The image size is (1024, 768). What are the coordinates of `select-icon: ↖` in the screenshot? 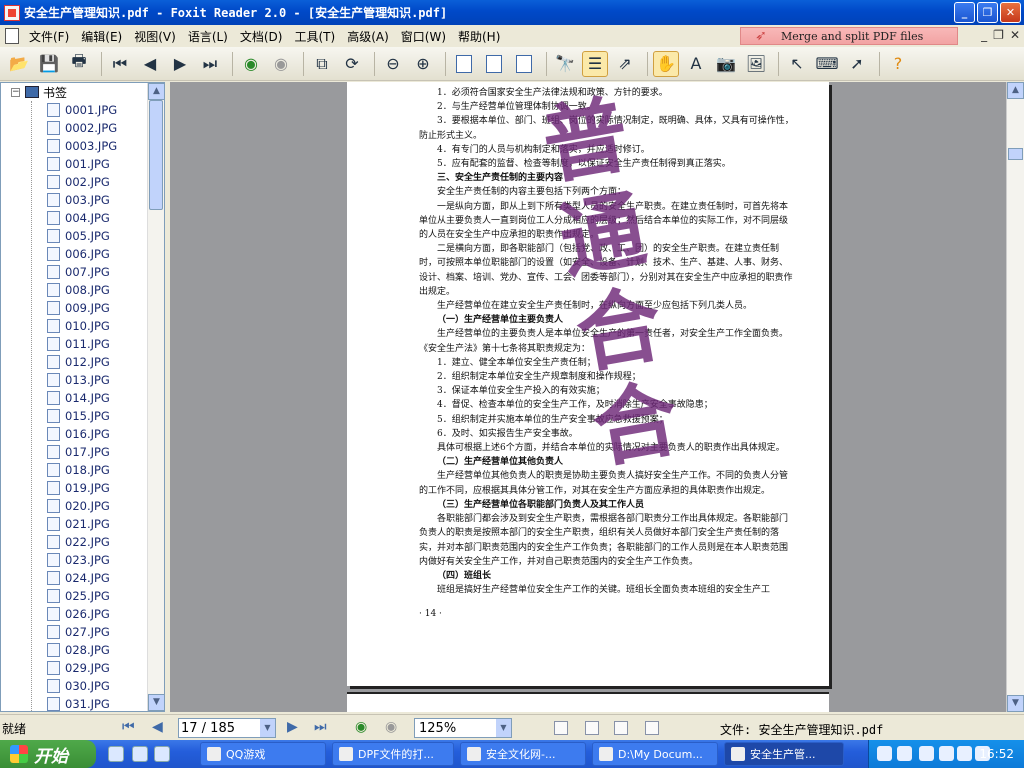 It's located at (797, 64).